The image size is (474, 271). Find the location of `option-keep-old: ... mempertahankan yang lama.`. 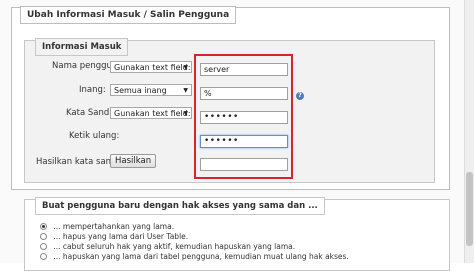

option-keep-old: ... mempertahankan yang lama. is located at coordinates (107, 226).